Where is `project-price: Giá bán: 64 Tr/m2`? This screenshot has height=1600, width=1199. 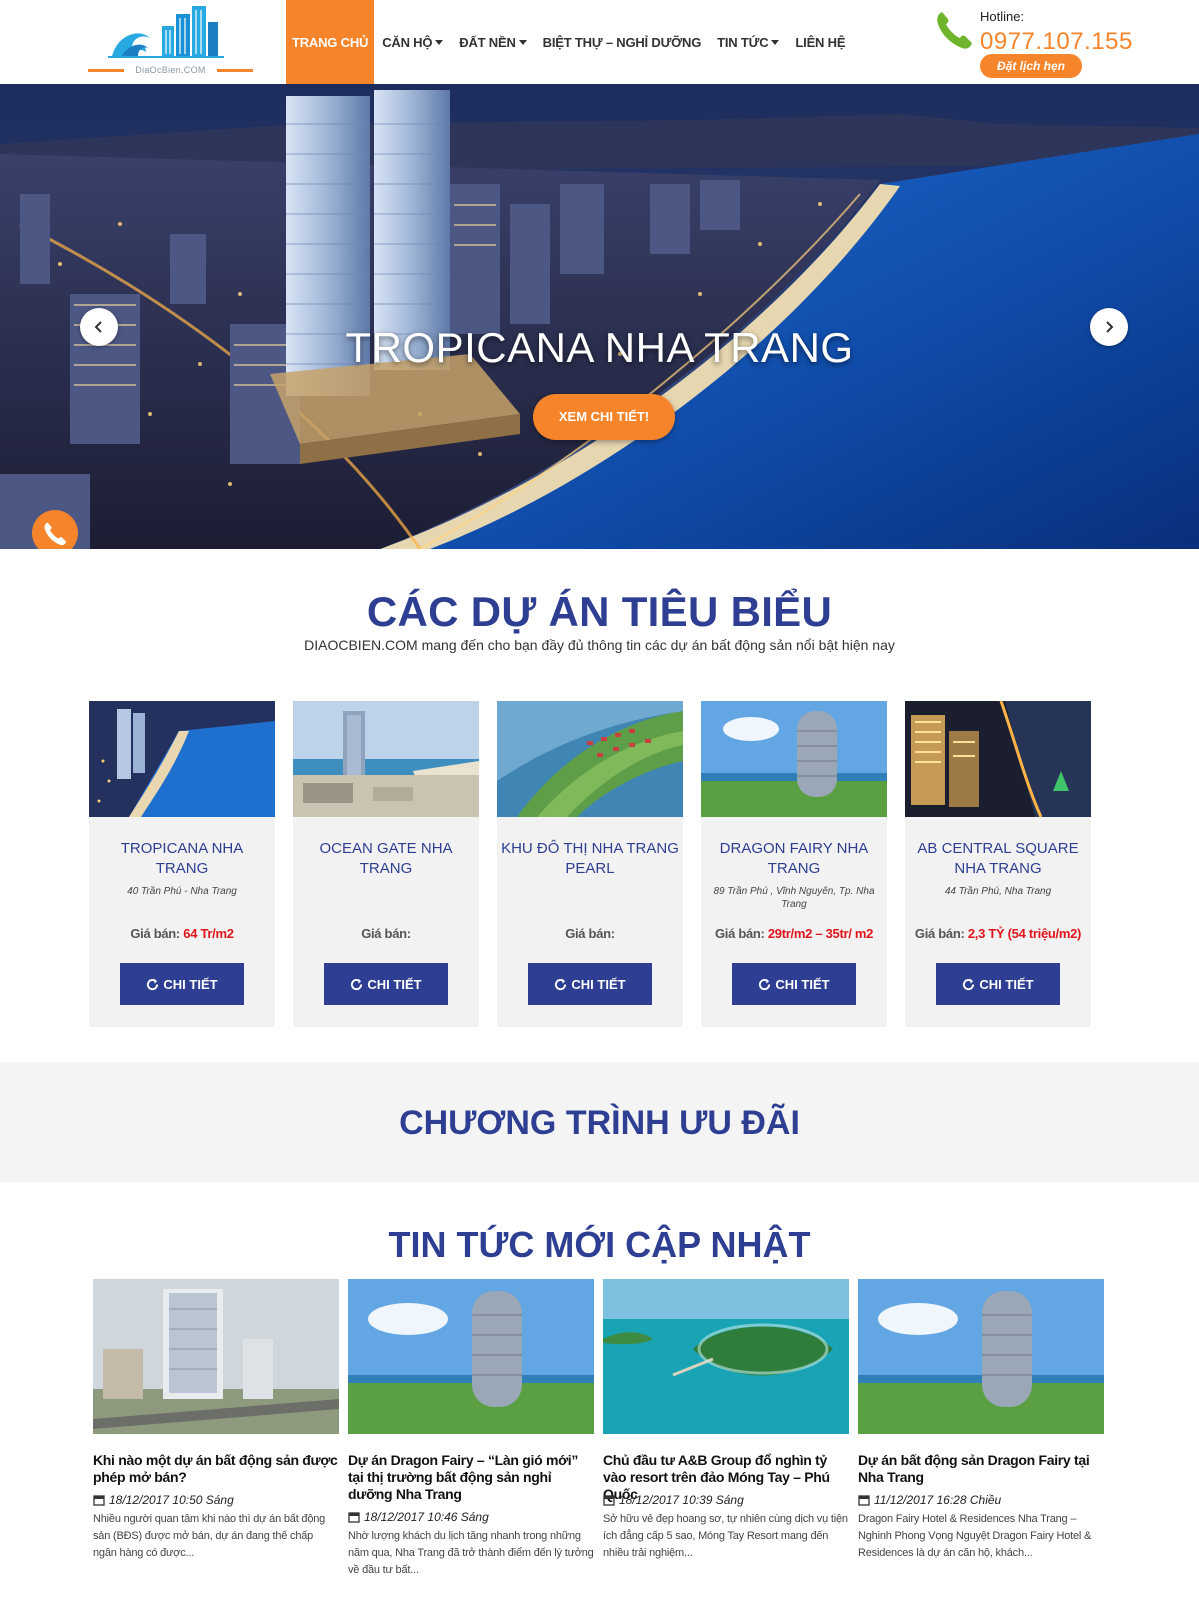 project-price: Giá bán: 64 Tr/m2 is located at coordinates (182, 933).